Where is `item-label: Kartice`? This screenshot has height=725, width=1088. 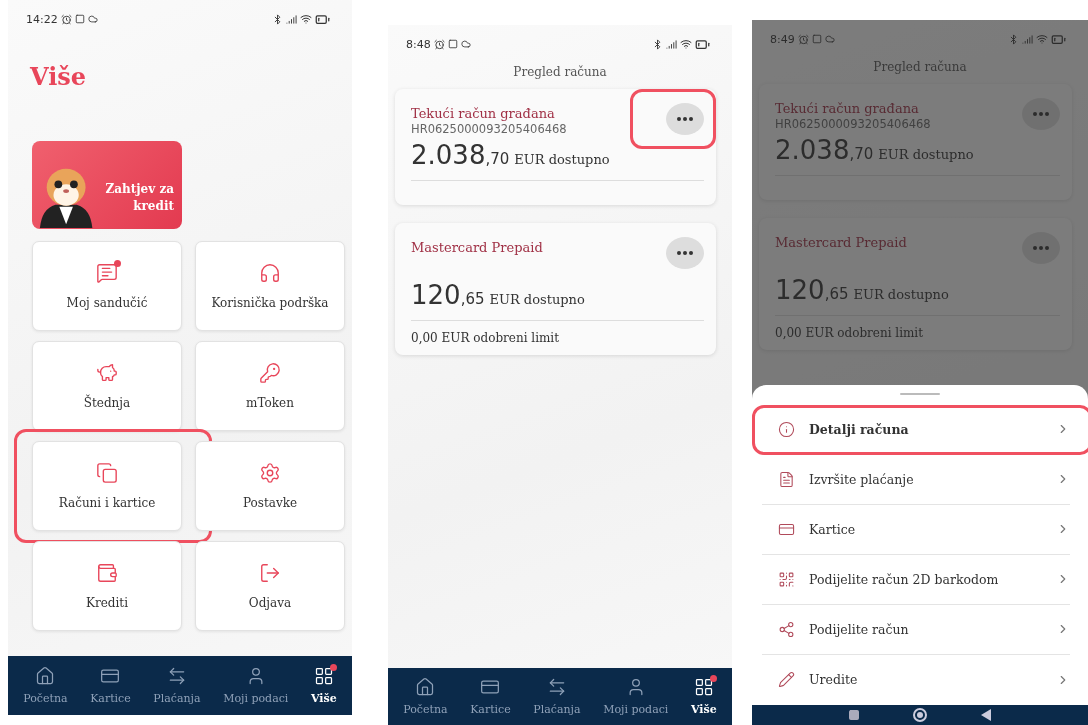 item-label: Kartice is located at coordinates (833, 529).